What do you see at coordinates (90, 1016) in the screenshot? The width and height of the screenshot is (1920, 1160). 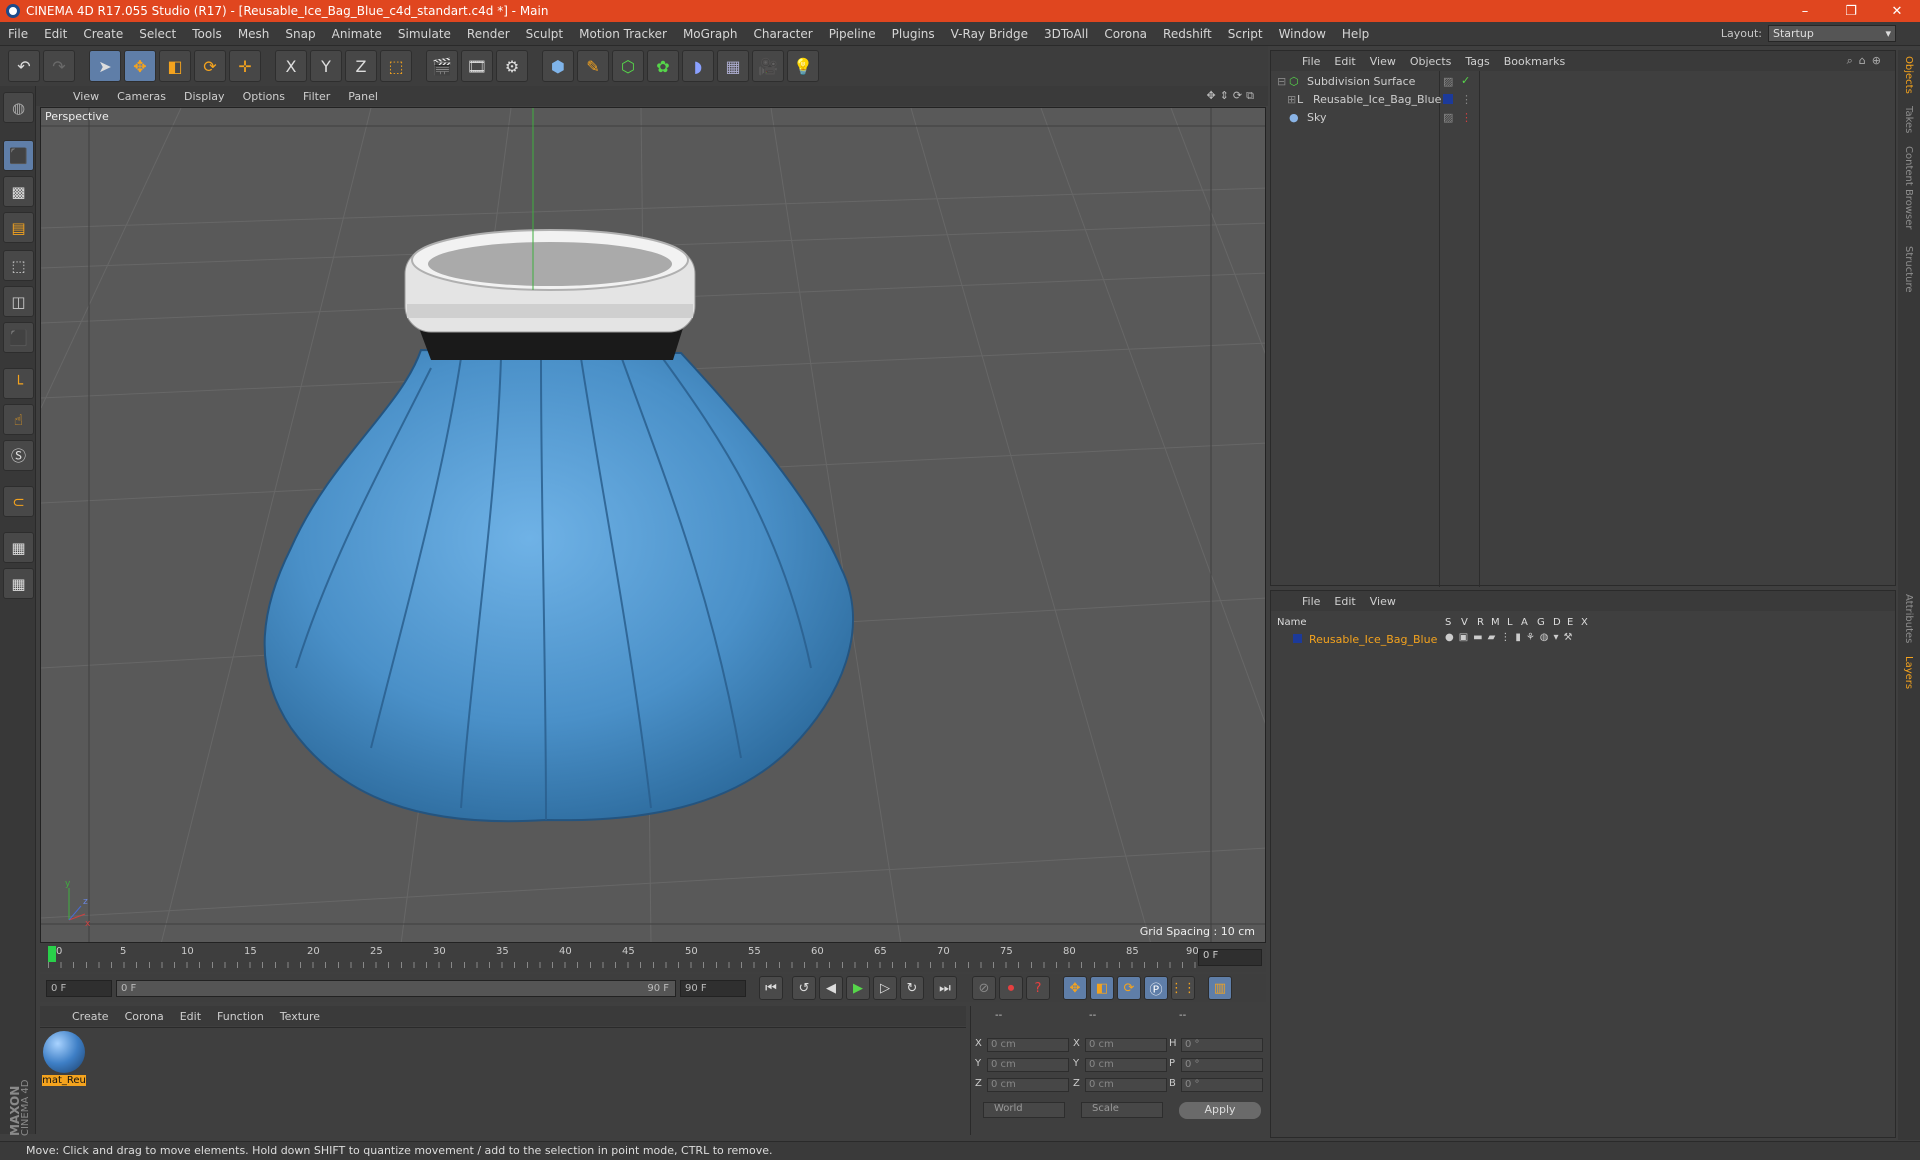 I see `material-menu-create: Create` at bounding box center [90, 1016].